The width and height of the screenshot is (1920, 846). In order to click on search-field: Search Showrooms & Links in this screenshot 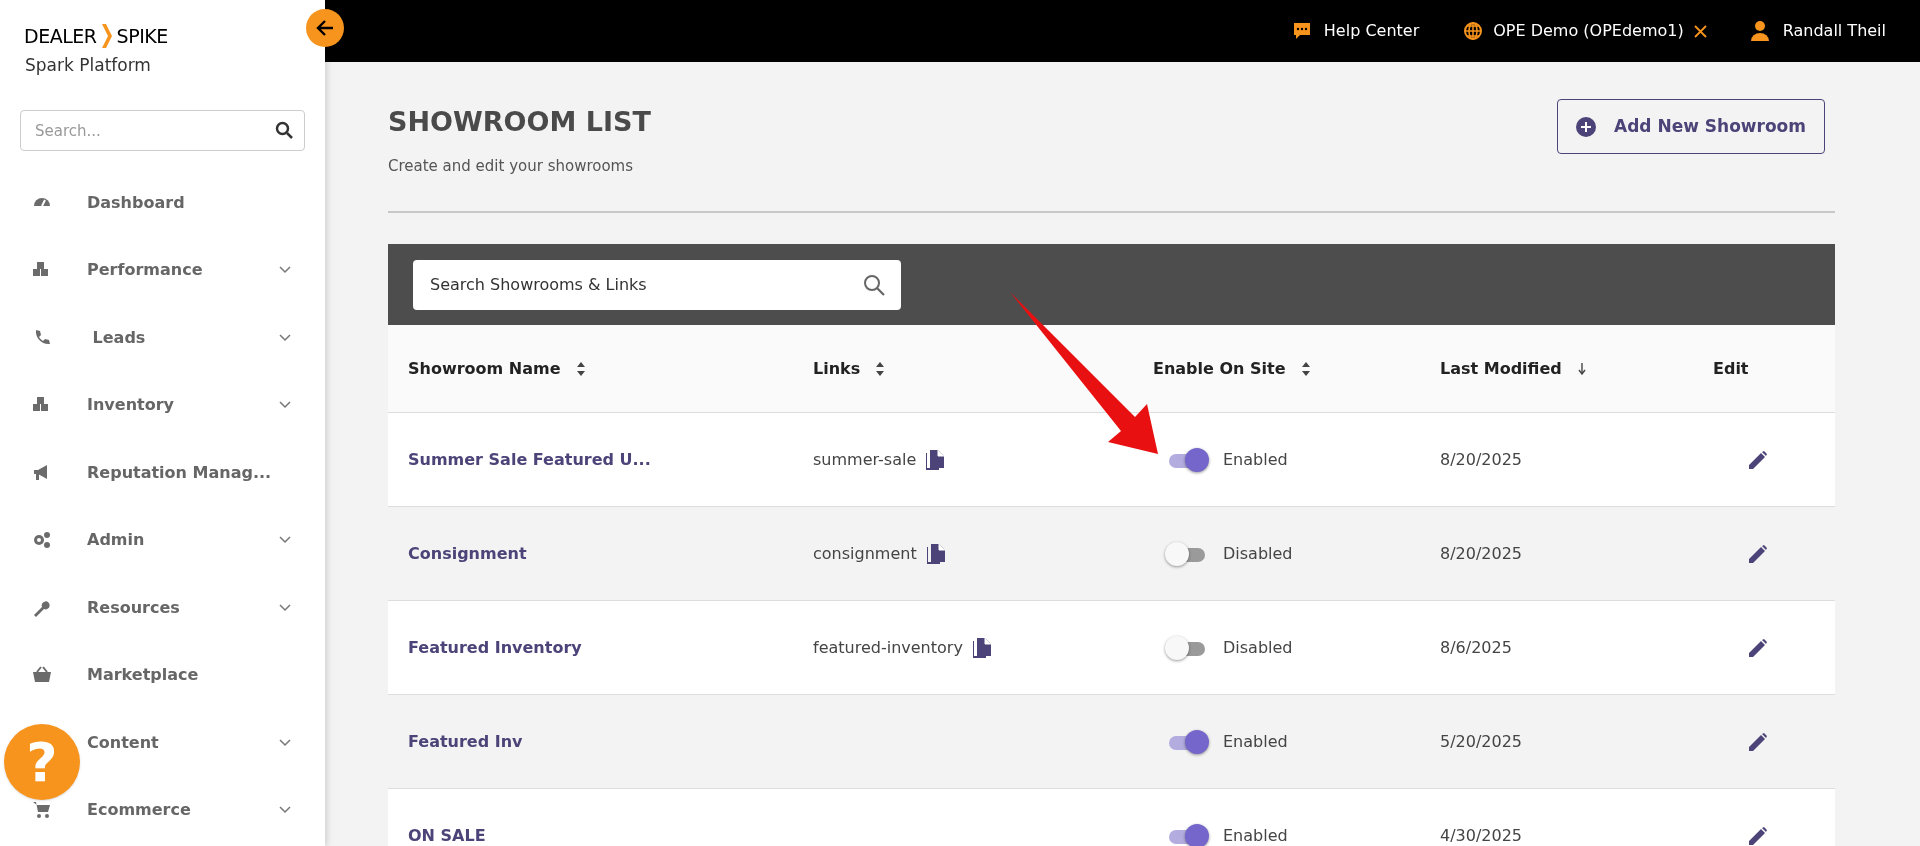, I will do `click(657, 284)`.